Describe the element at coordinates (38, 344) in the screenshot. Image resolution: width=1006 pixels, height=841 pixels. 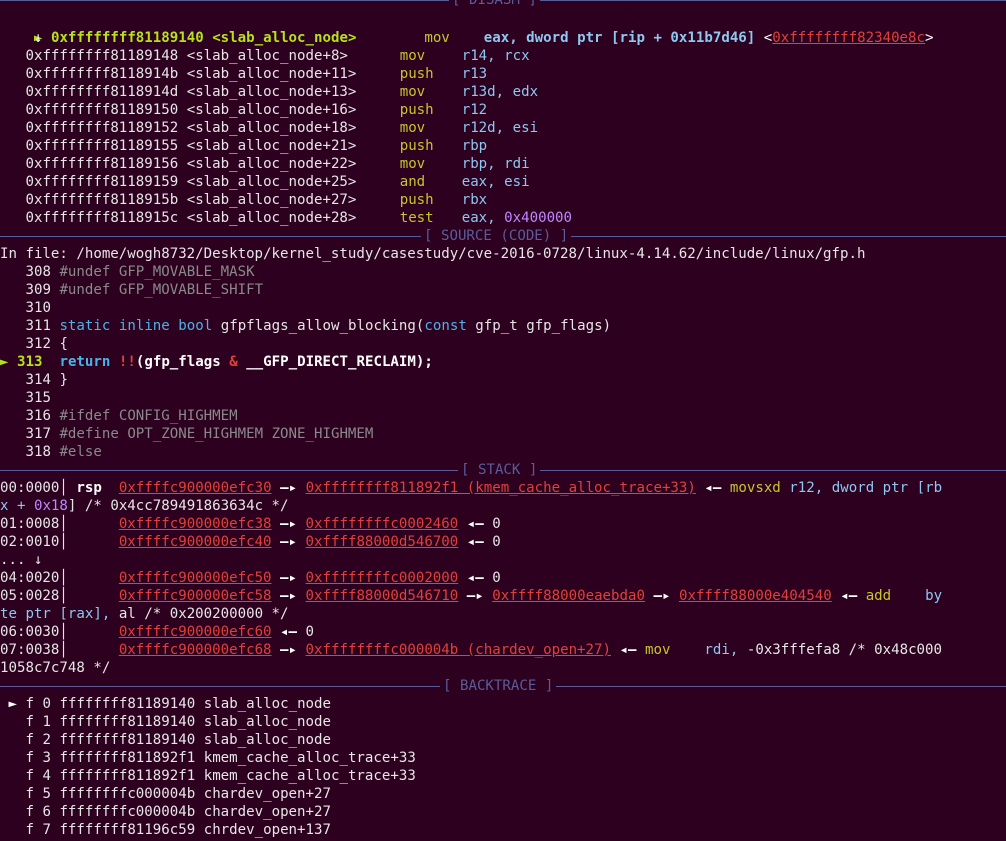
I see `line-number: 312` at that location.